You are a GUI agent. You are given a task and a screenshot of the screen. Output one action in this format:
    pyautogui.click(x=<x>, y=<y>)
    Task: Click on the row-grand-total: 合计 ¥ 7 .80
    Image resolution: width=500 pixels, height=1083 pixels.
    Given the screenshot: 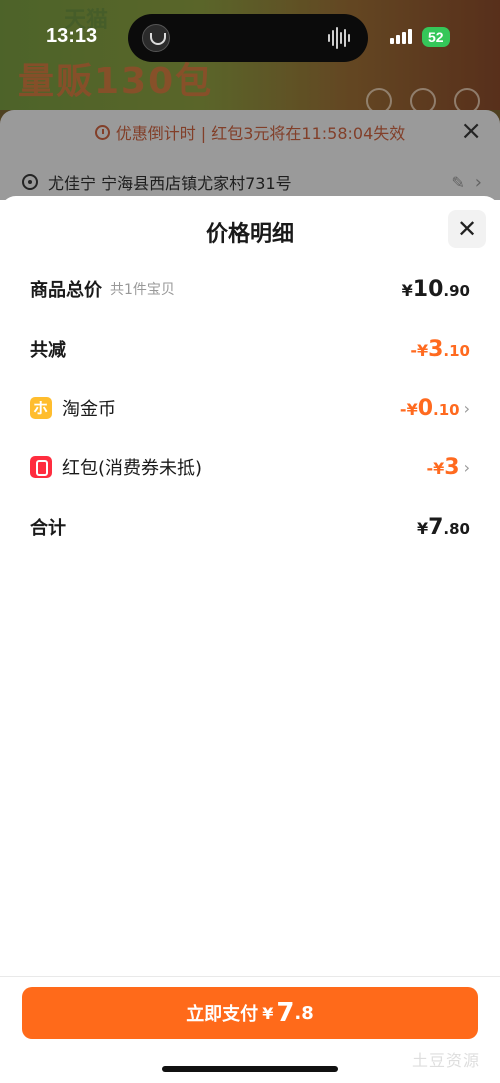 What is the action you would take?
    pyautogui.click(x=250, y=527)
    